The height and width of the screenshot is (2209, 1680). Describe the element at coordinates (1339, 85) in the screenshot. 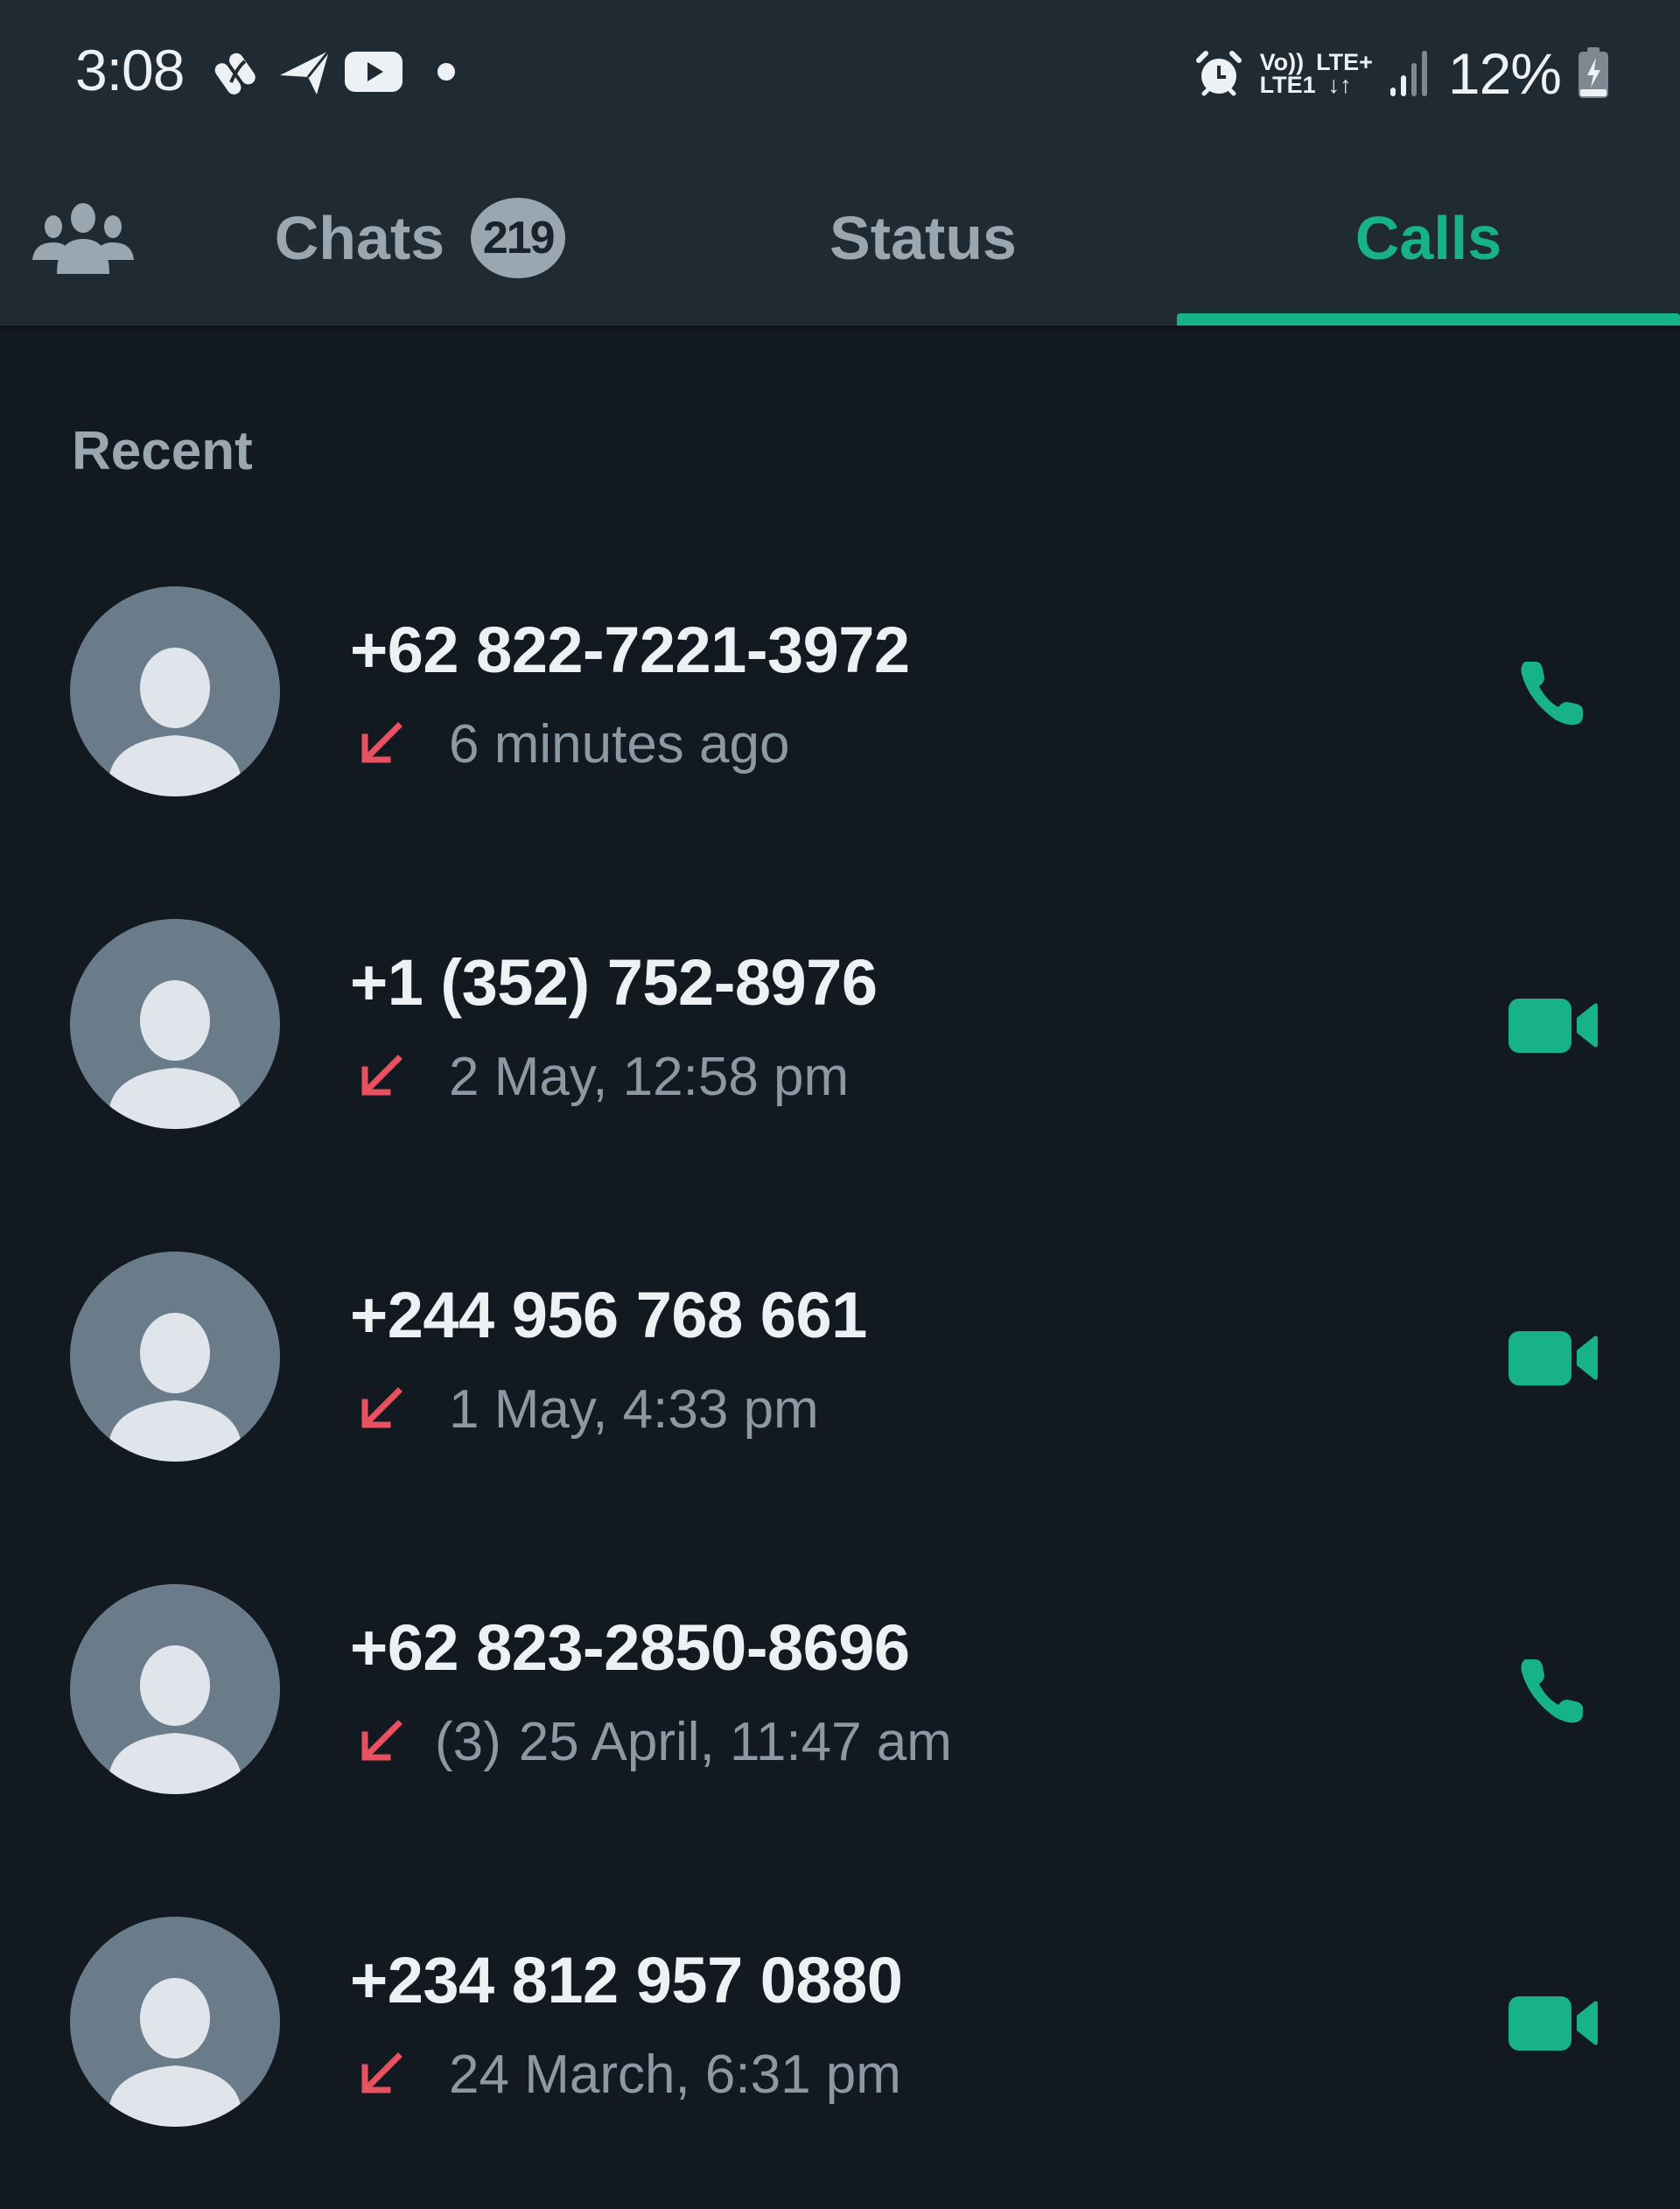

I see `data-activity-arrows: ↓↑` at that location.